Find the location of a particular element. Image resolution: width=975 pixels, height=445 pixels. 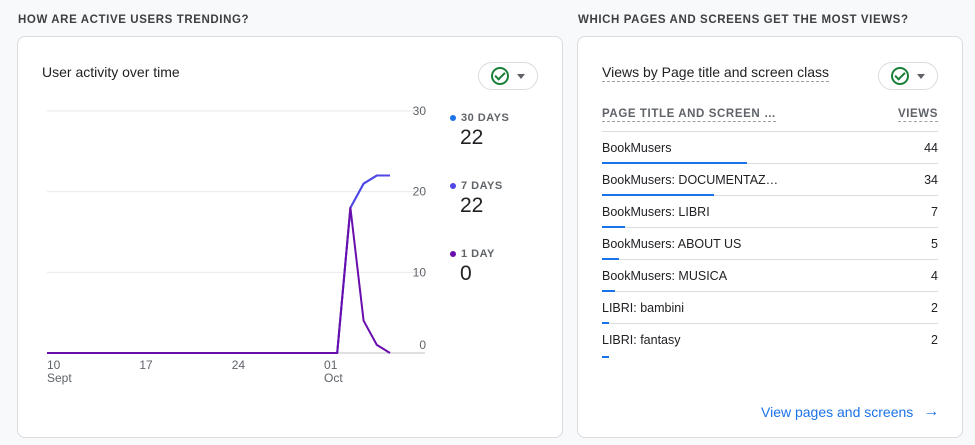

view-pages-and-screens-link: View pages and screens → is located at coordinates (850, 412).